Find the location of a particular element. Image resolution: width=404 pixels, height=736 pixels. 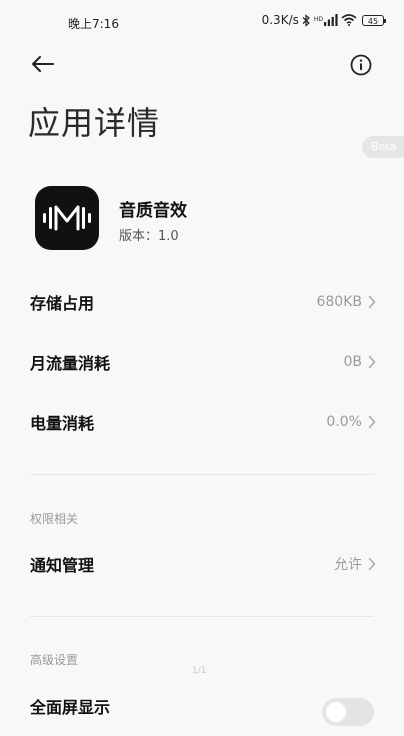

arrow-left-icon is located at coordinates (43, 64).